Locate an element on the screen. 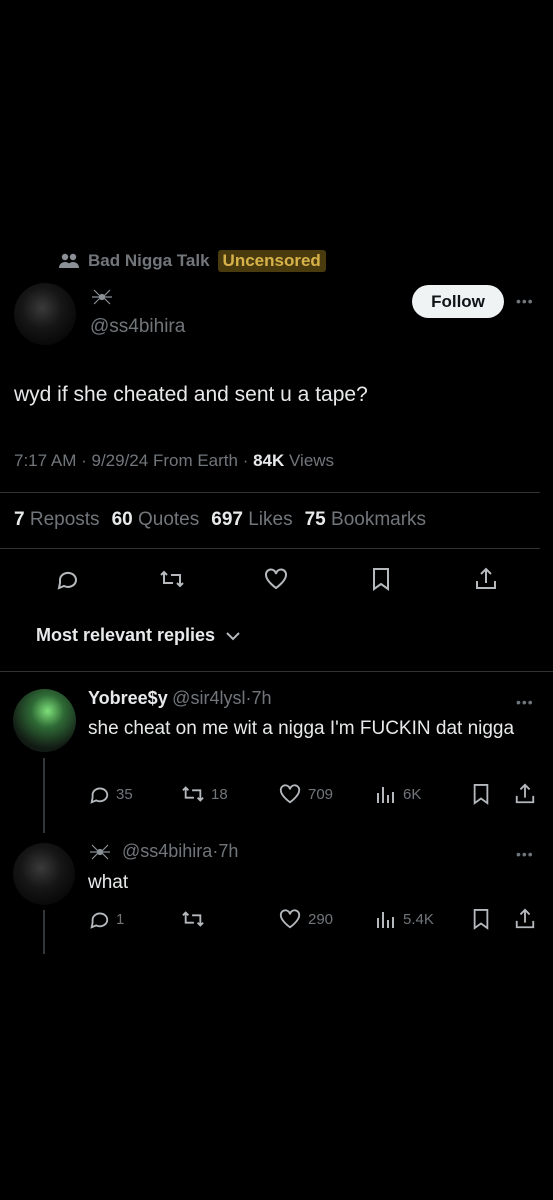 Image resolution: width=553 pixels, height=1200 pixels. reply-author-name: Yobree$y is located at coordinates (128, 698).